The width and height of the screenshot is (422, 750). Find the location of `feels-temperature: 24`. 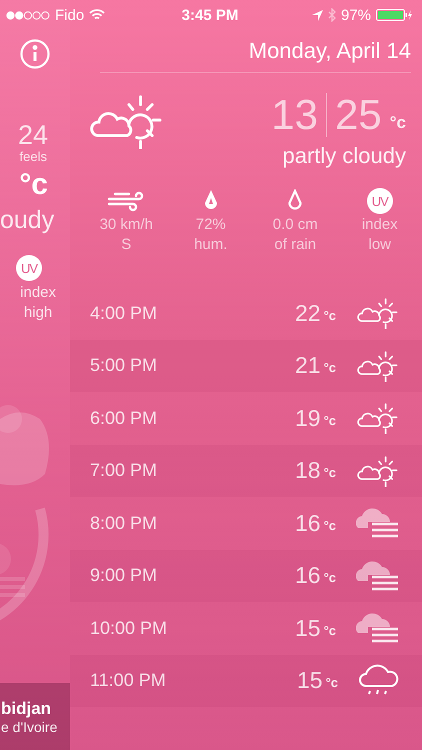

feels-temperature: 24 is located at coordinates (33, 135).